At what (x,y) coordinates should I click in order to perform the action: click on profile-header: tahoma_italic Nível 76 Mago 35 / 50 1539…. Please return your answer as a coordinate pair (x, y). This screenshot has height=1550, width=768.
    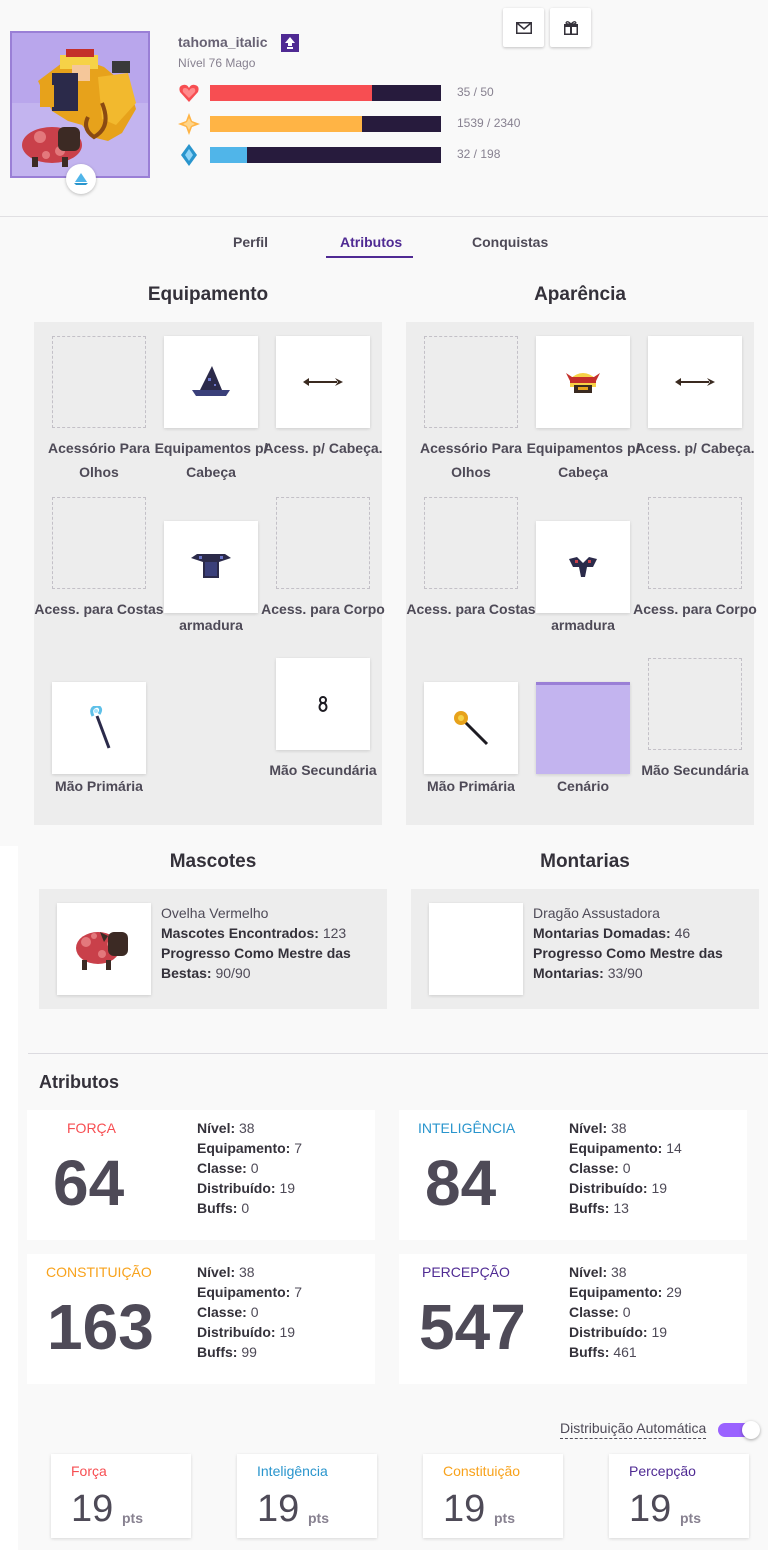
    Looking at the image, I should click on (384, 108).